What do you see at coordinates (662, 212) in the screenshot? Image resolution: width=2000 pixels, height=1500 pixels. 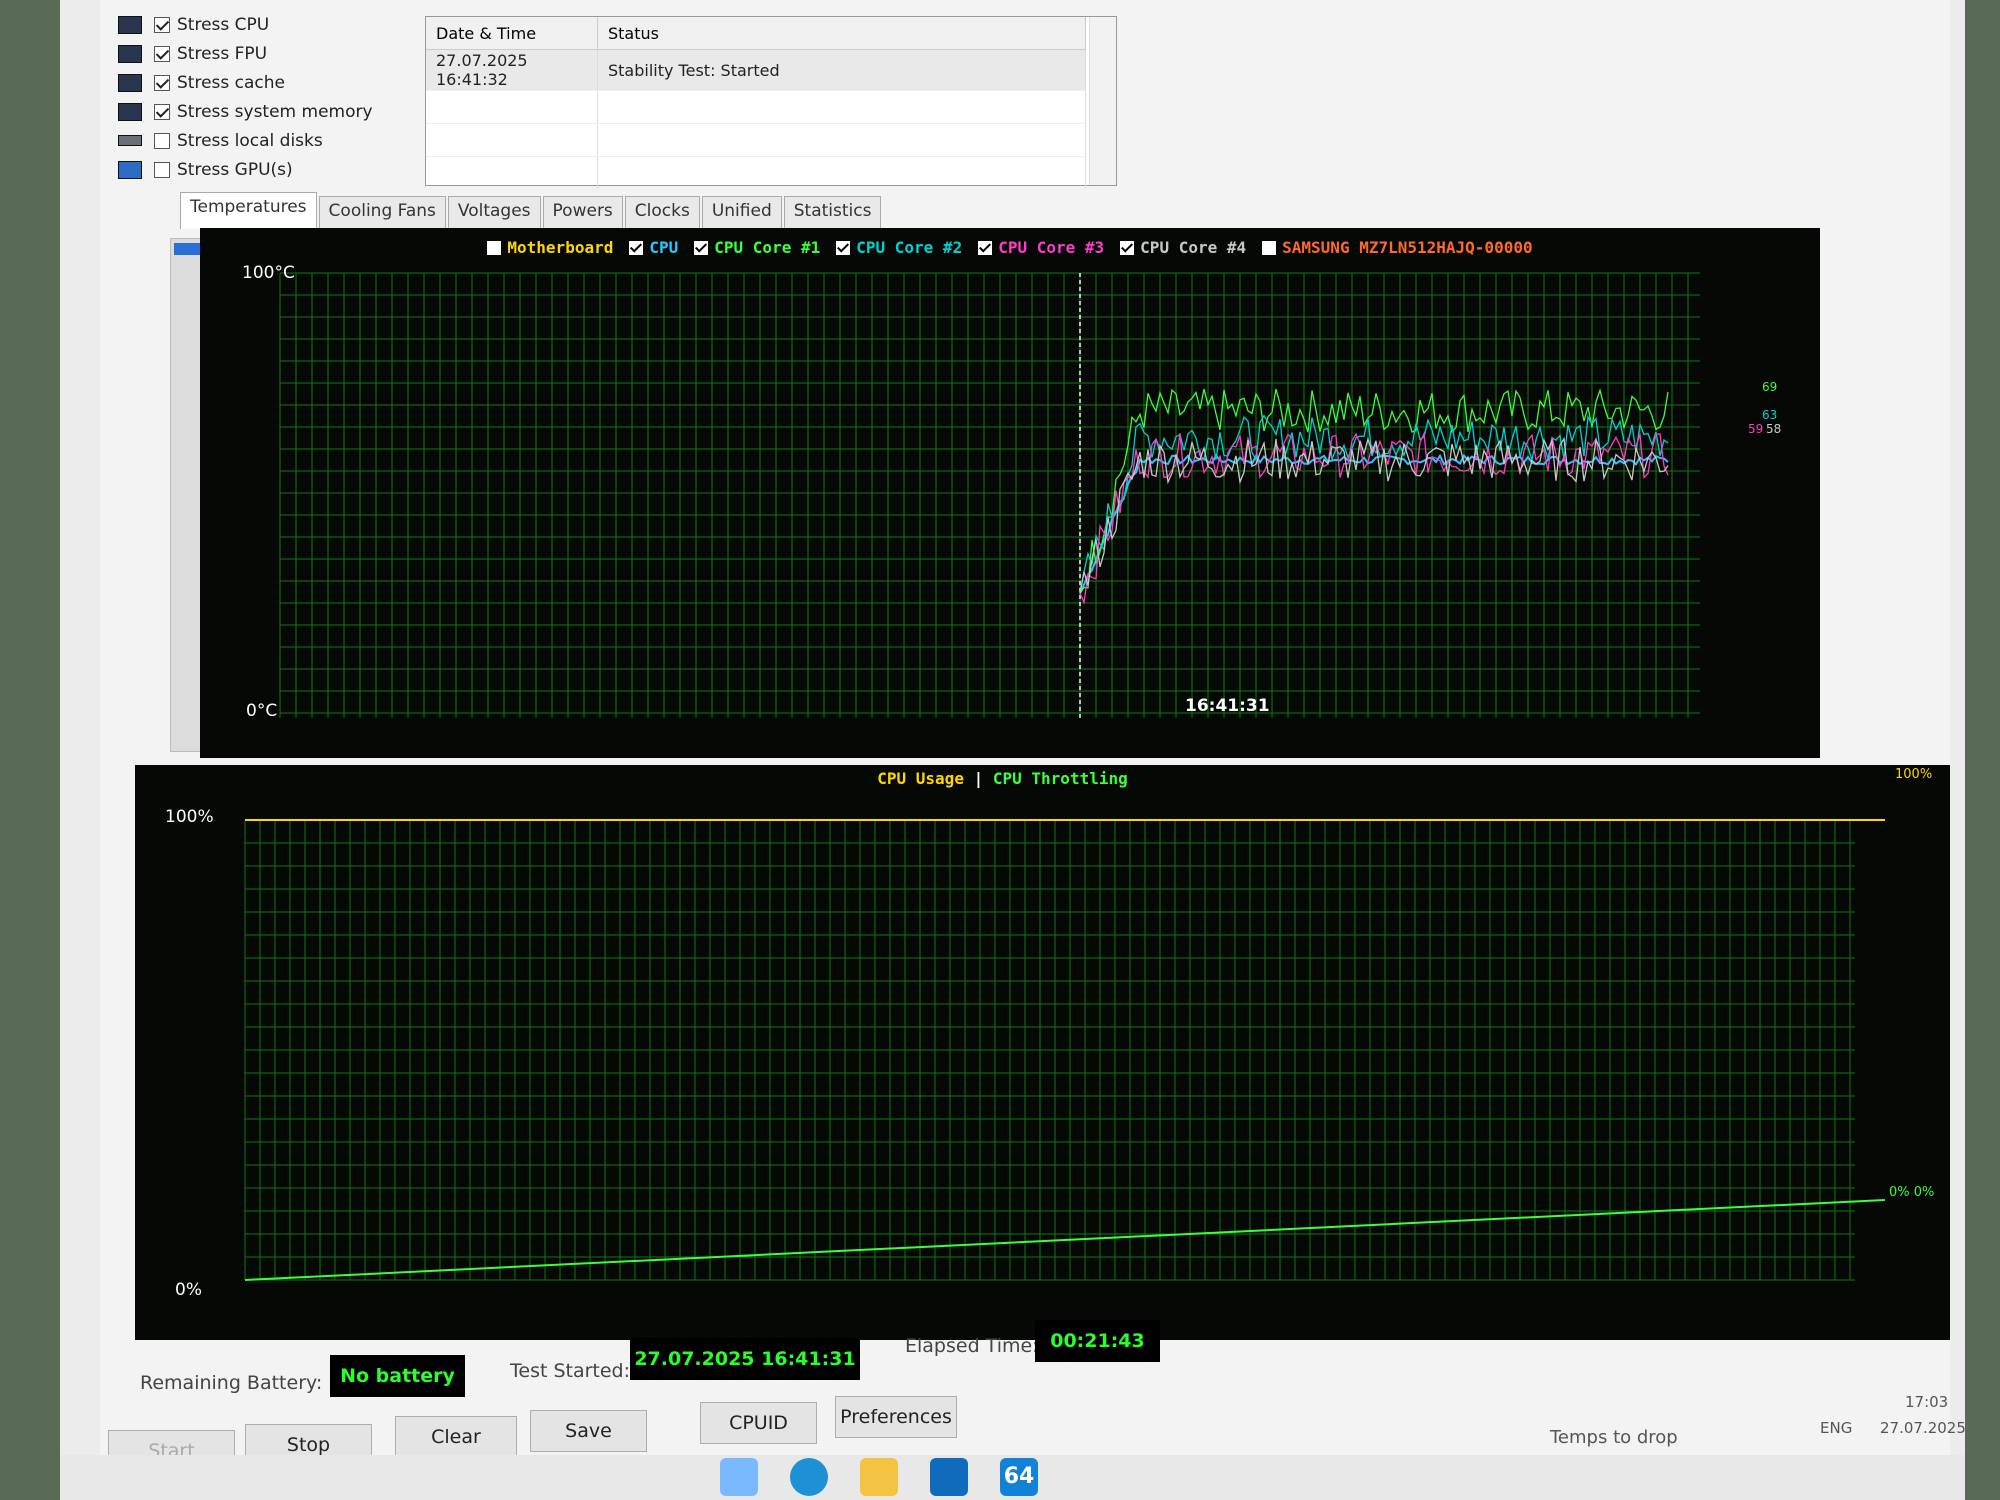 I see `tab-clocks: Clocks` at bounding box center [662, 212].